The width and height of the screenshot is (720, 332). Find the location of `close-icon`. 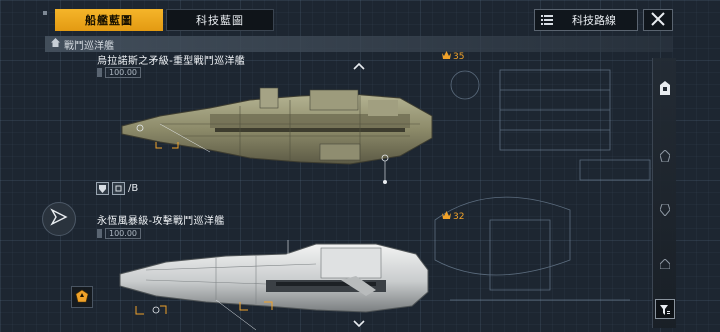

close-icon is located at coordinates (658, 20).